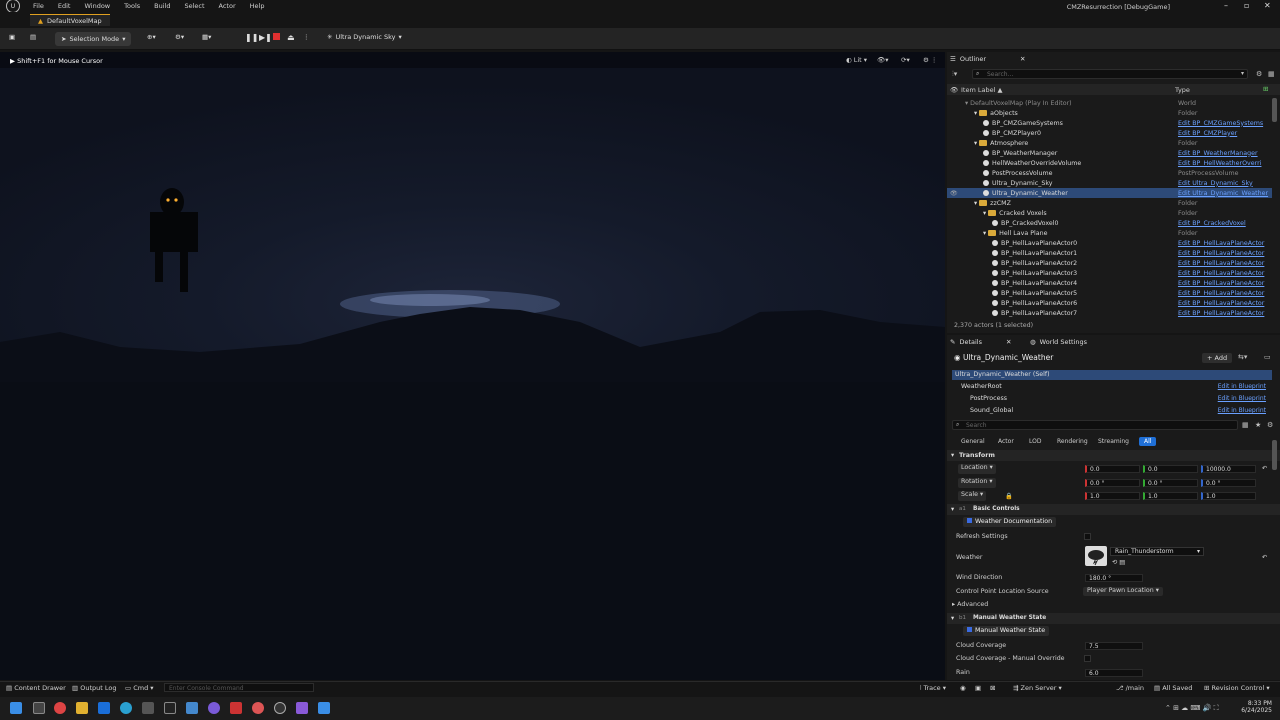 The image size is (1280, 720). What do you see at coordinates (1113, 509) in the screenshot?
I see `basic-controls-category: ▾ a1 Basic Controls` at bounding box center [1113, 509].